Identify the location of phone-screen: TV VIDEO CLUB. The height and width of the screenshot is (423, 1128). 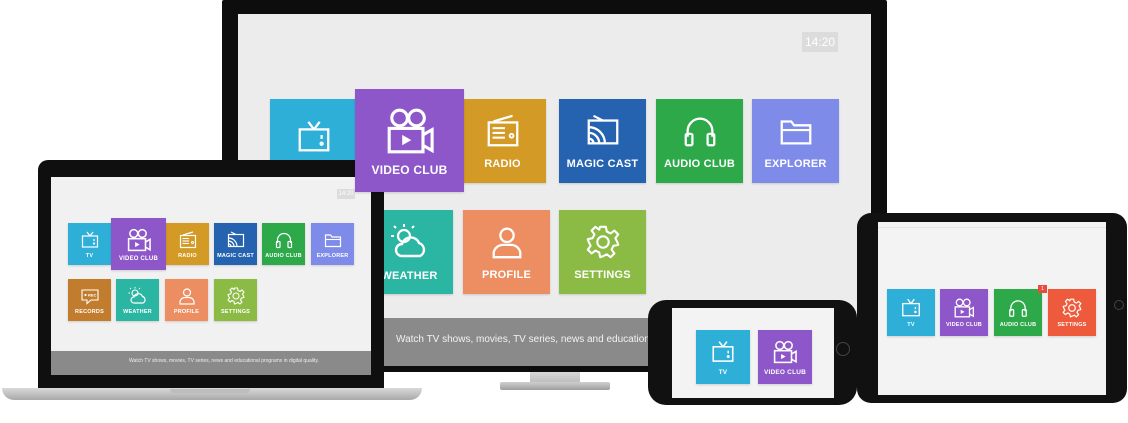
(753, 353).